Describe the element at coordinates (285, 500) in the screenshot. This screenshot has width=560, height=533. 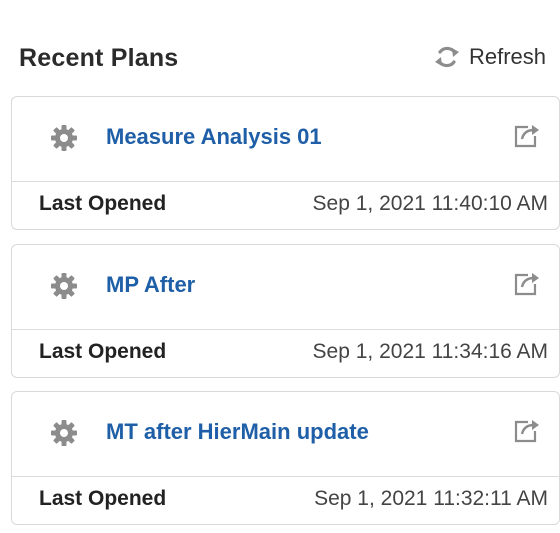
I see `plan-card-footer: Last Opened Sep 1, 2021 11:32:11 AM` at that location.